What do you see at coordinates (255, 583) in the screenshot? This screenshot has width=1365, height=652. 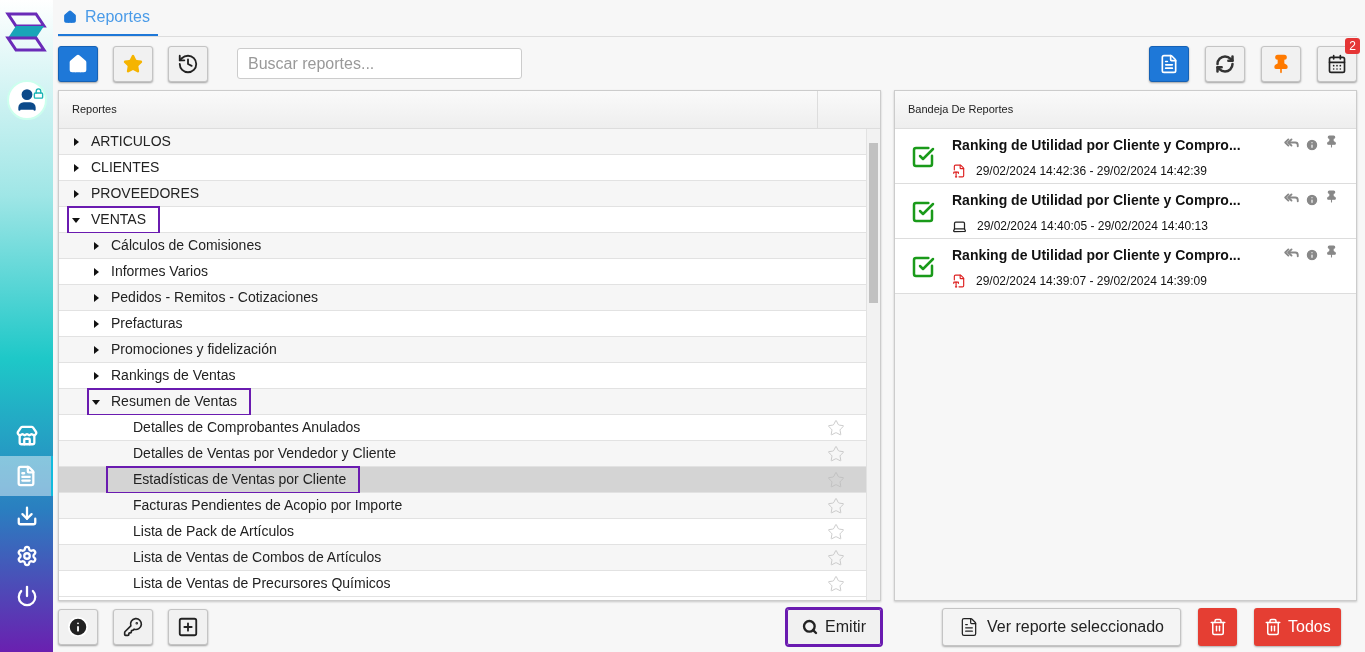 I see `tree-report-item: Lista de Ventas de Precursores Químicos` at bounding box center [255, 583].